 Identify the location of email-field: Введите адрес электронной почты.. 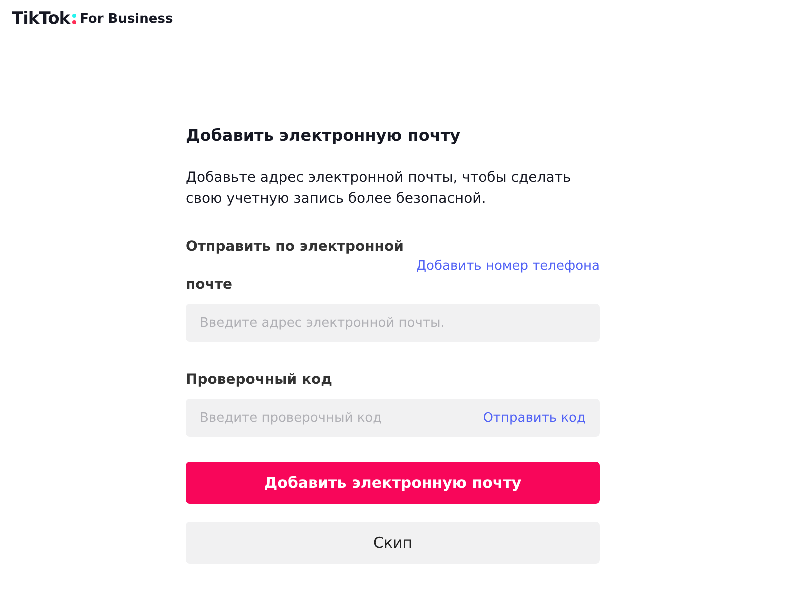
(393, 323).